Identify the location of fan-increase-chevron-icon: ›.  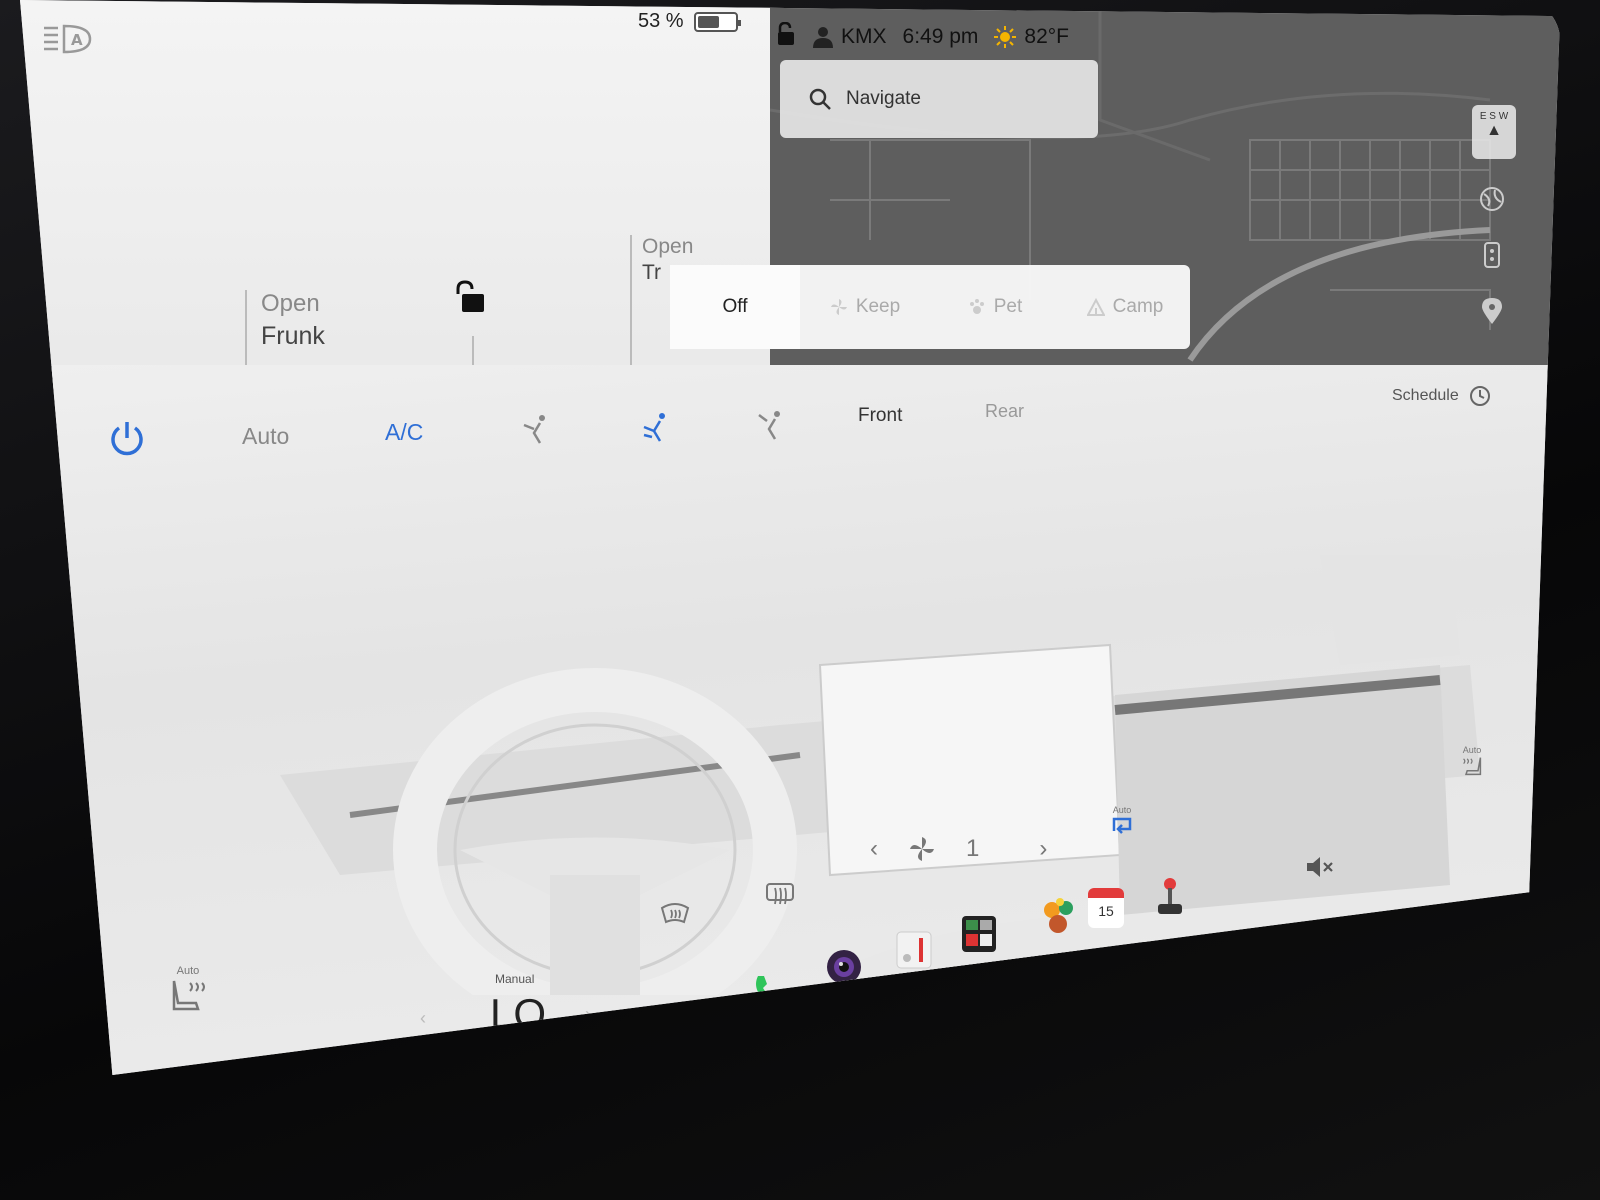
(1043, 849).